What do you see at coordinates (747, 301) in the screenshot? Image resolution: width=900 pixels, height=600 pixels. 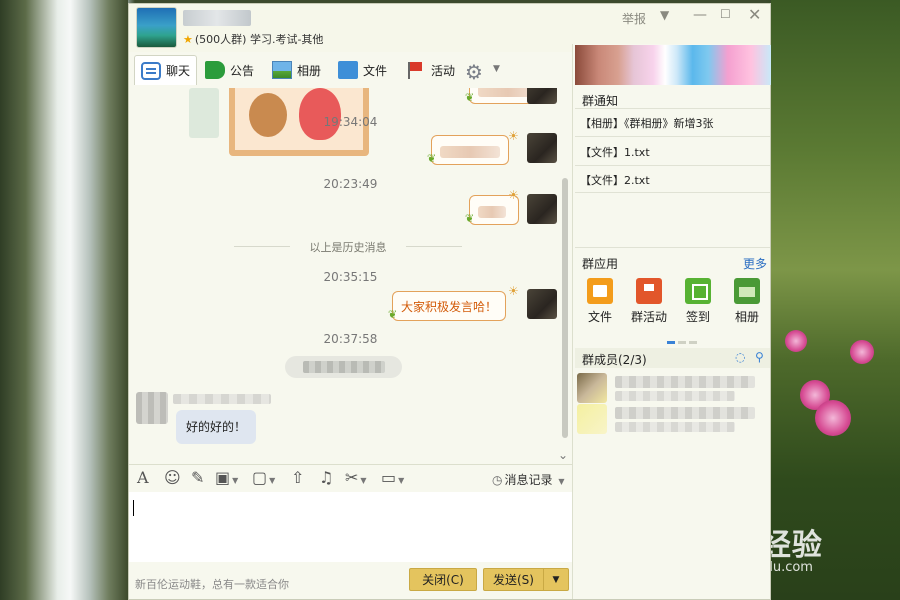 I see `app-album: 相册` at bounding box center [747, 301].